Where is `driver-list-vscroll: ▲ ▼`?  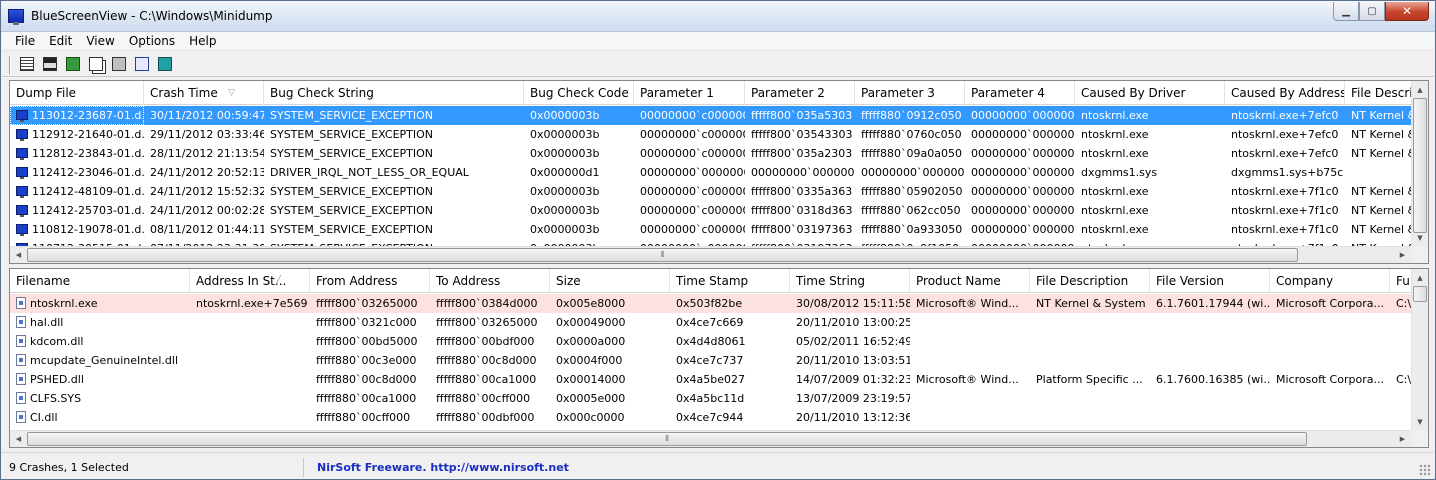
driver-list-vscroll: ▲ ▼ is located at coordinates (1419, 349).